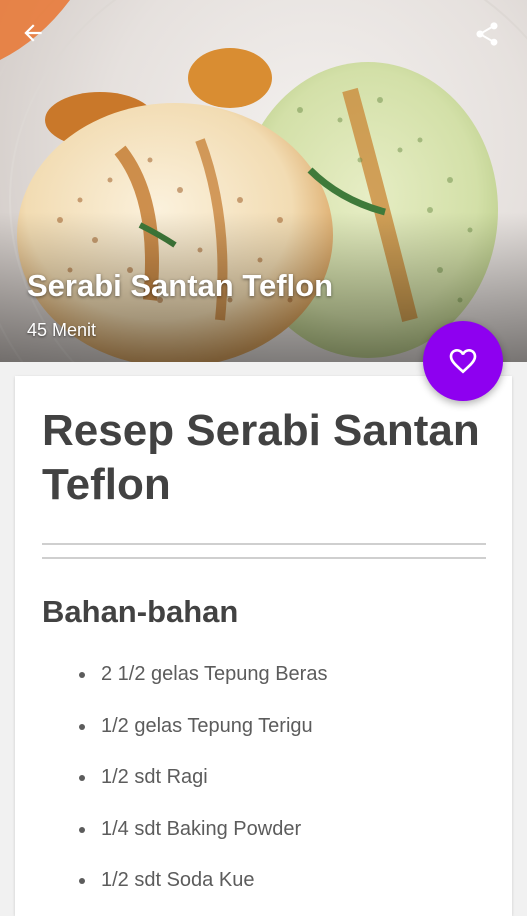  I want to click on hero-title: Serabi Santan Teflon, so click(180, 285).